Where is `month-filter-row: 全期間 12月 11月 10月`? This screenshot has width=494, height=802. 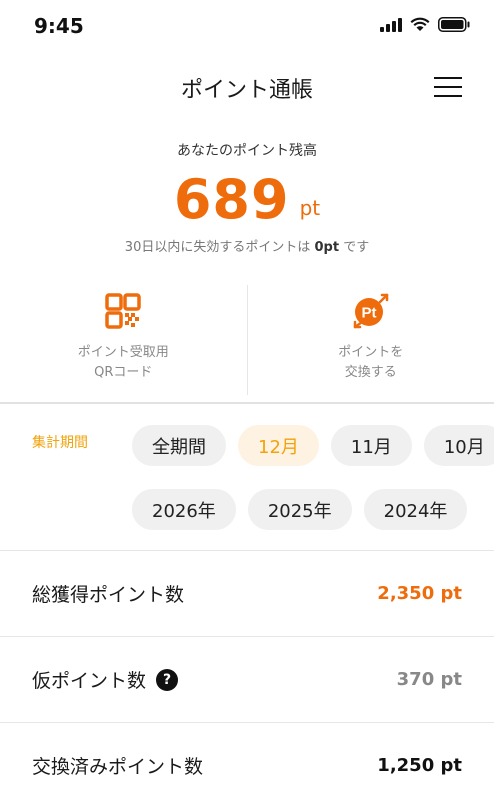
month-filter-row: 全期間 12月 11月 10月 is located at coordinates (313, 445).